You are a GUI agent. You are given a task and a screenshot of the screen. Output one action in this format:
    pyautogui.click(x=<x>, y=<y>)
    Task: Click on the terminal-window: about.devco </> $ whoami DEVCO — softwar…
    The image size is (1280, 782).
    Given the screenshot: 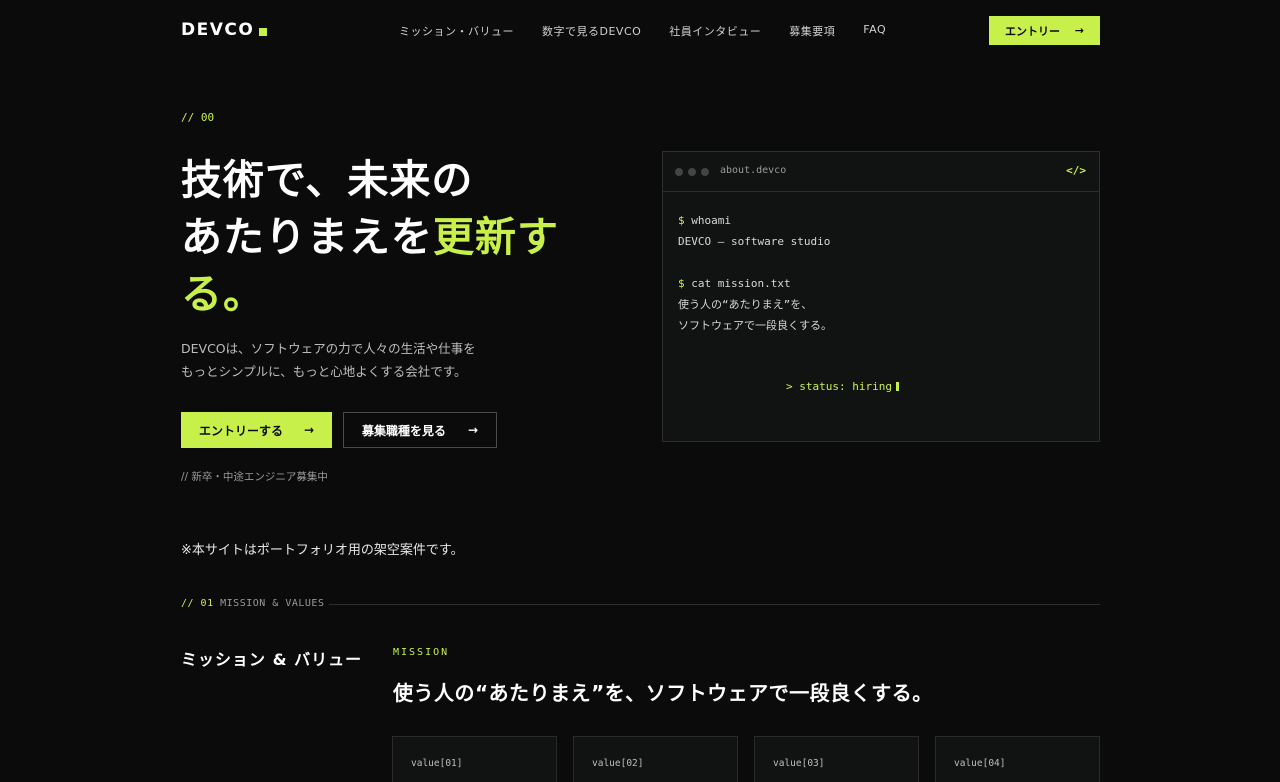 What is the action you would take?
    pyautogui.click(x=881, y=296)
    